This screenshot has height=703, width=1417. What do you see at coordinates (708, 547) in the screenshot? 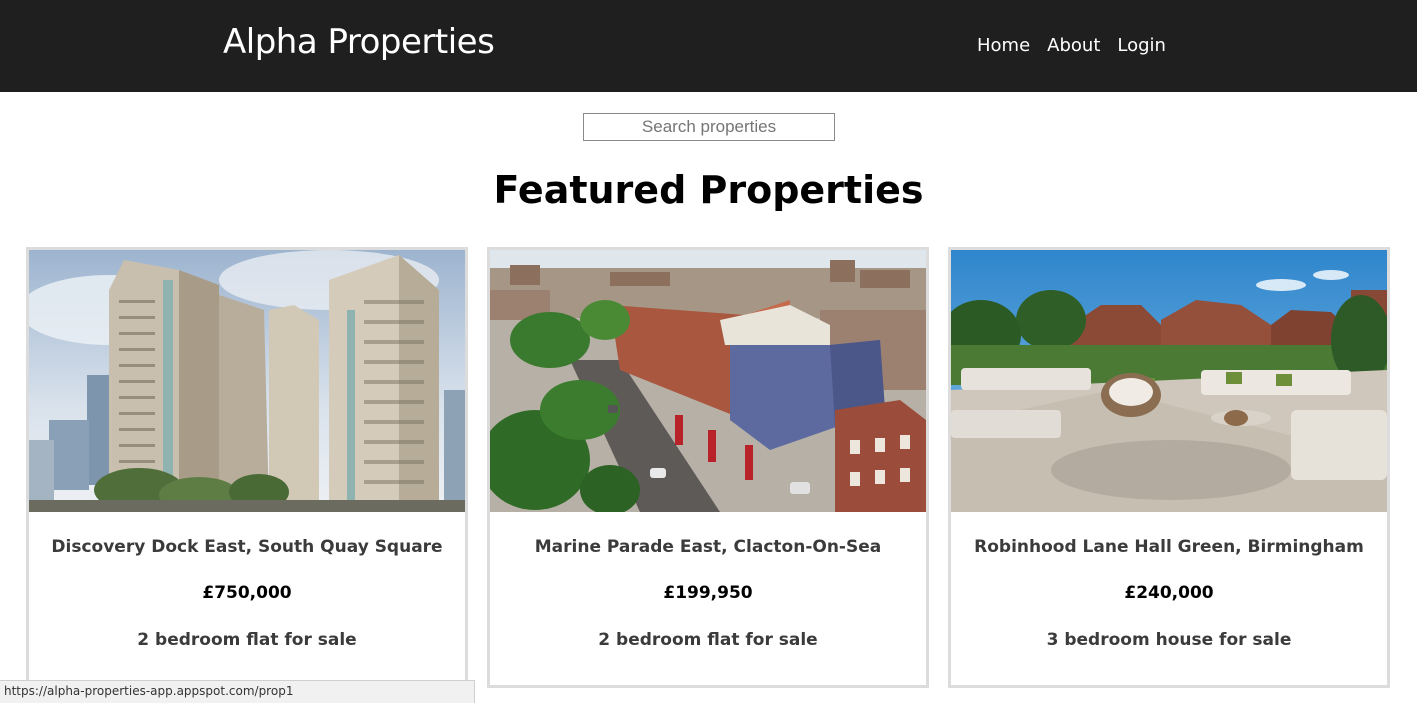
I see `property-title: Marine Parade East, Clacton-On-Sea` at bounding box center [708, 547].